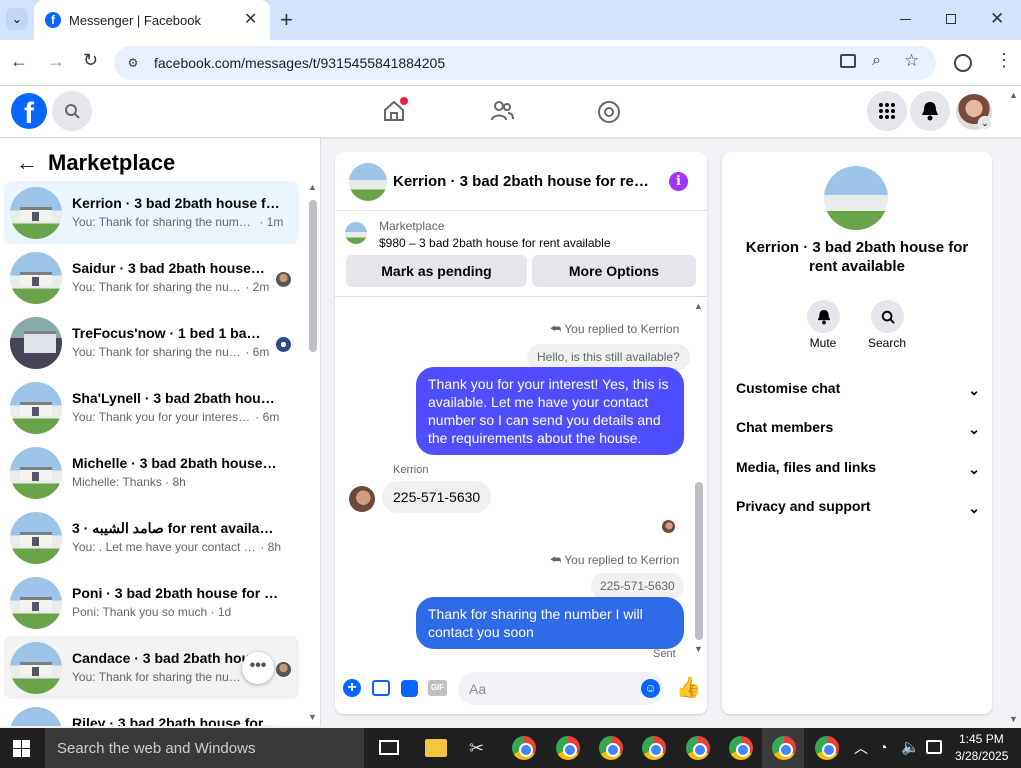  Describe the element at coordinates (21, 748) in the screenshot. I see `windows-start-icon` at that location.